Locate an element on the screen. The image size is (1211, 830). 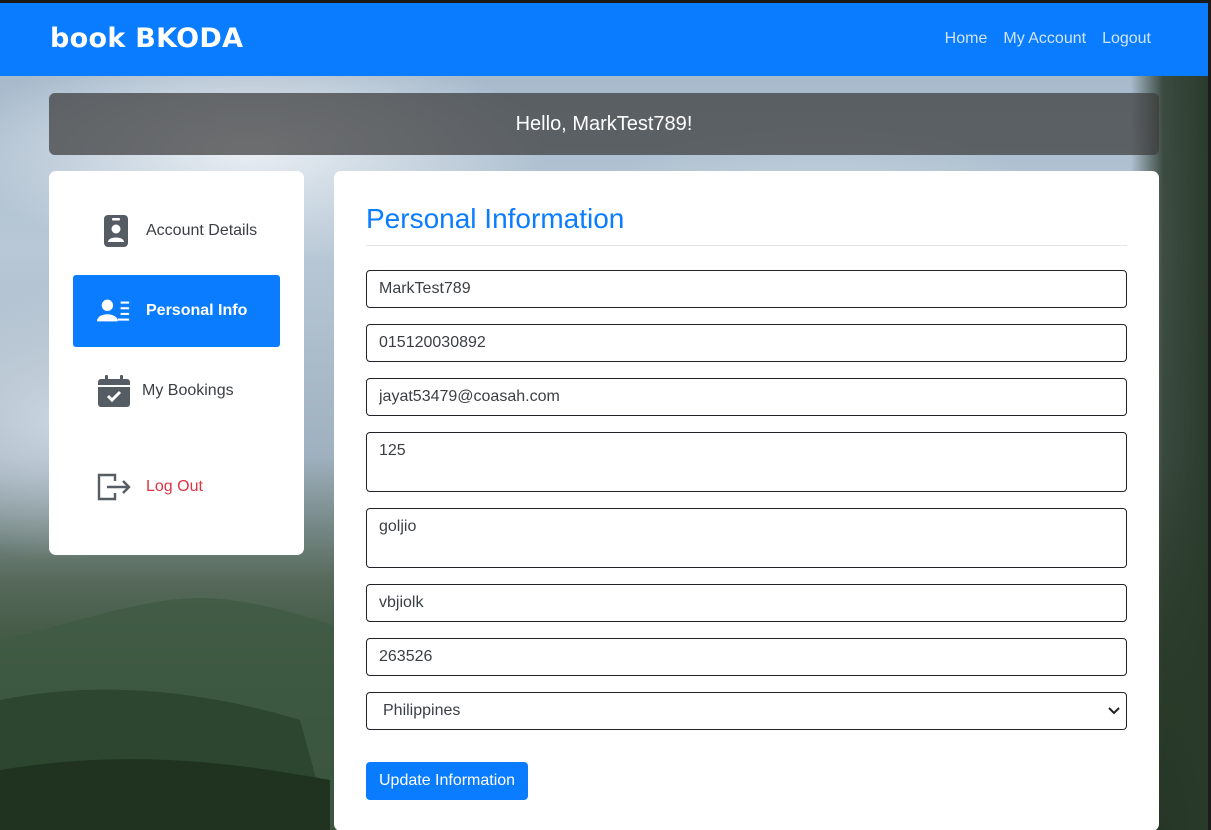
address-line2-field: goljio is located at coordinates (746, 538).